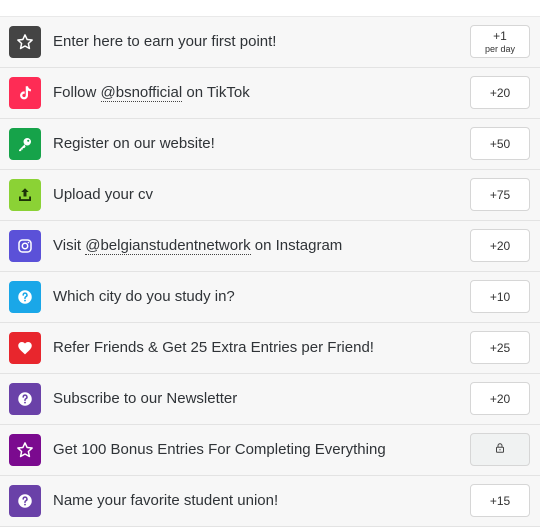  I want to click on instagram-handle-link: @belgianstudentnetwork, so click(168, 246).